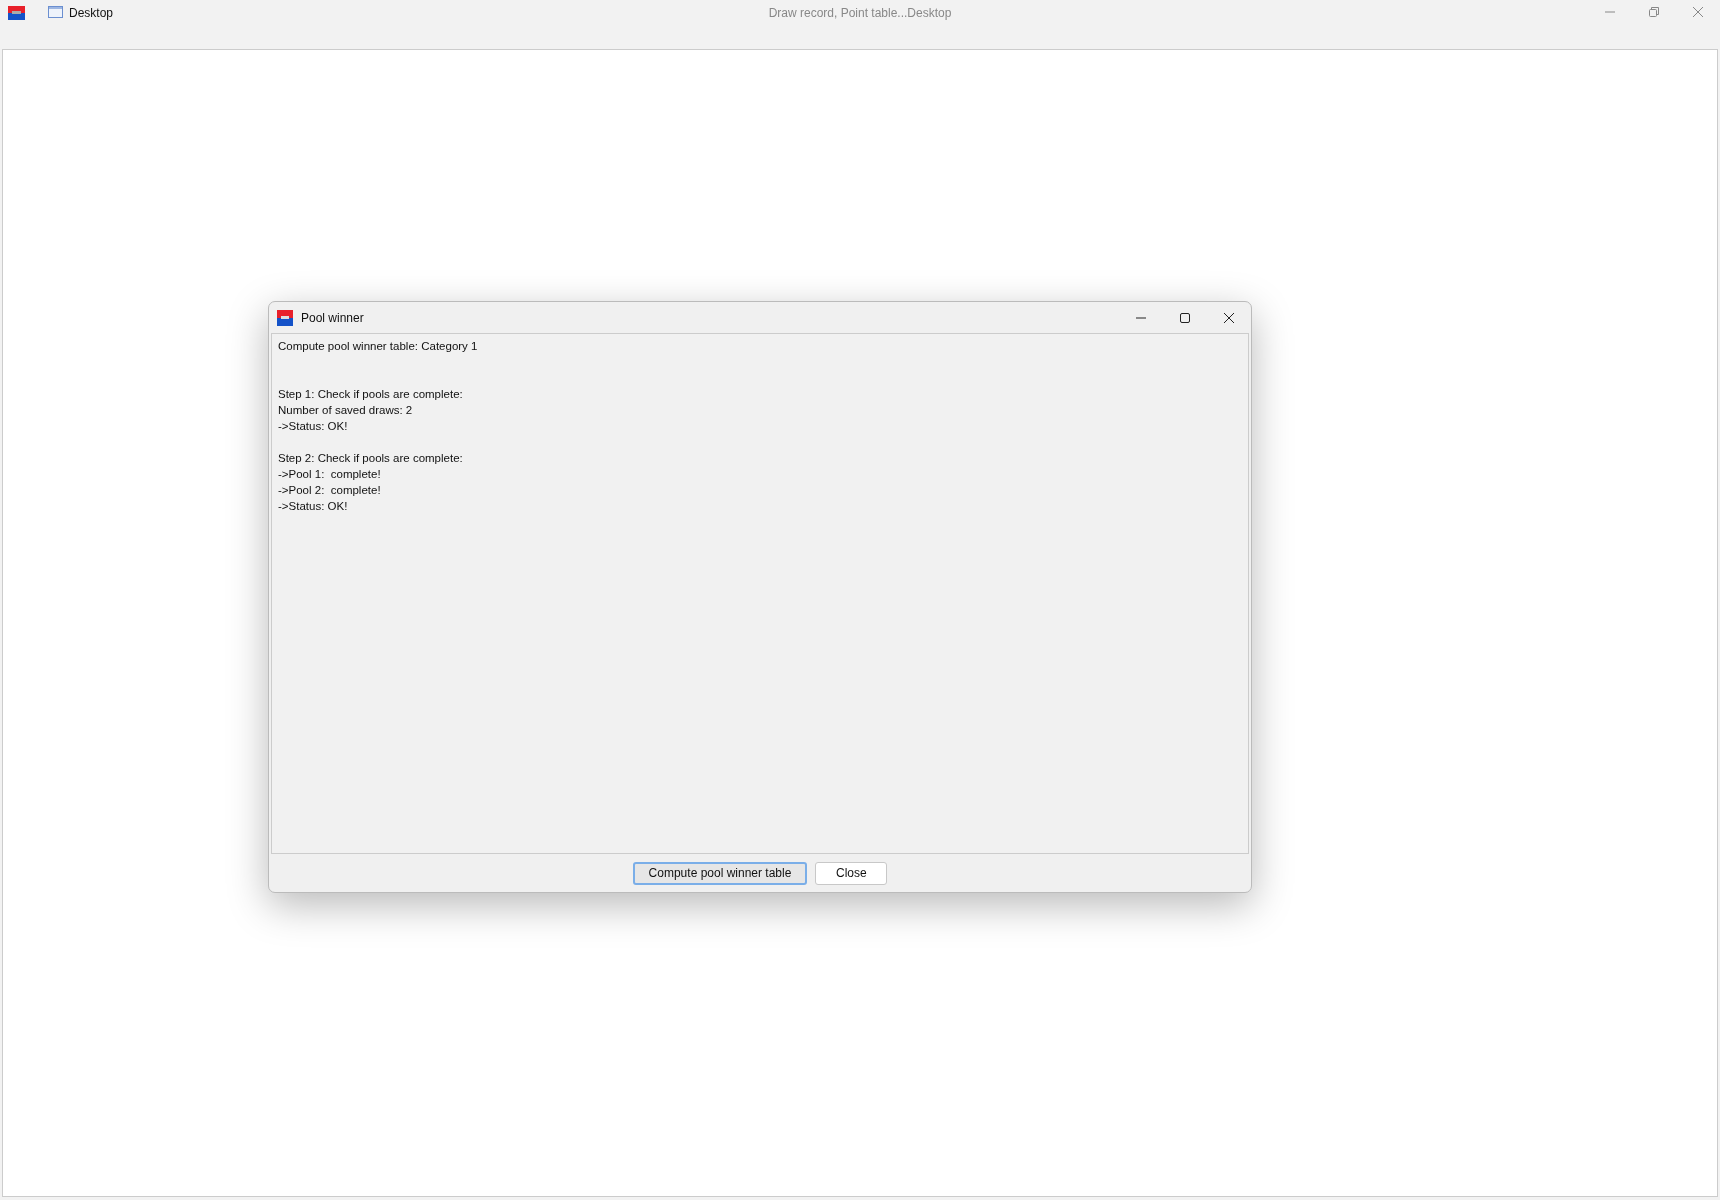 The image size is (1720, 1200). What do you see at coordinates (332, 317) in the screenshot?
I see `dialog-title: Pool winner` at bounding box center [332, 317].